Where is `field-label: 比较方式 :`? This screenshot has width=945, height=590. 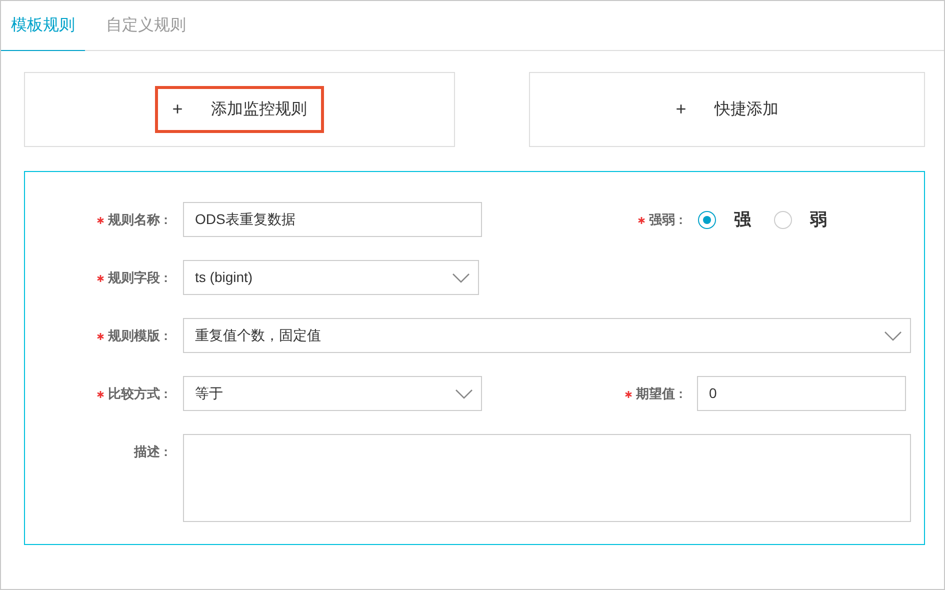 field-label: 比较方式 : is located at coordinates (138, 393).